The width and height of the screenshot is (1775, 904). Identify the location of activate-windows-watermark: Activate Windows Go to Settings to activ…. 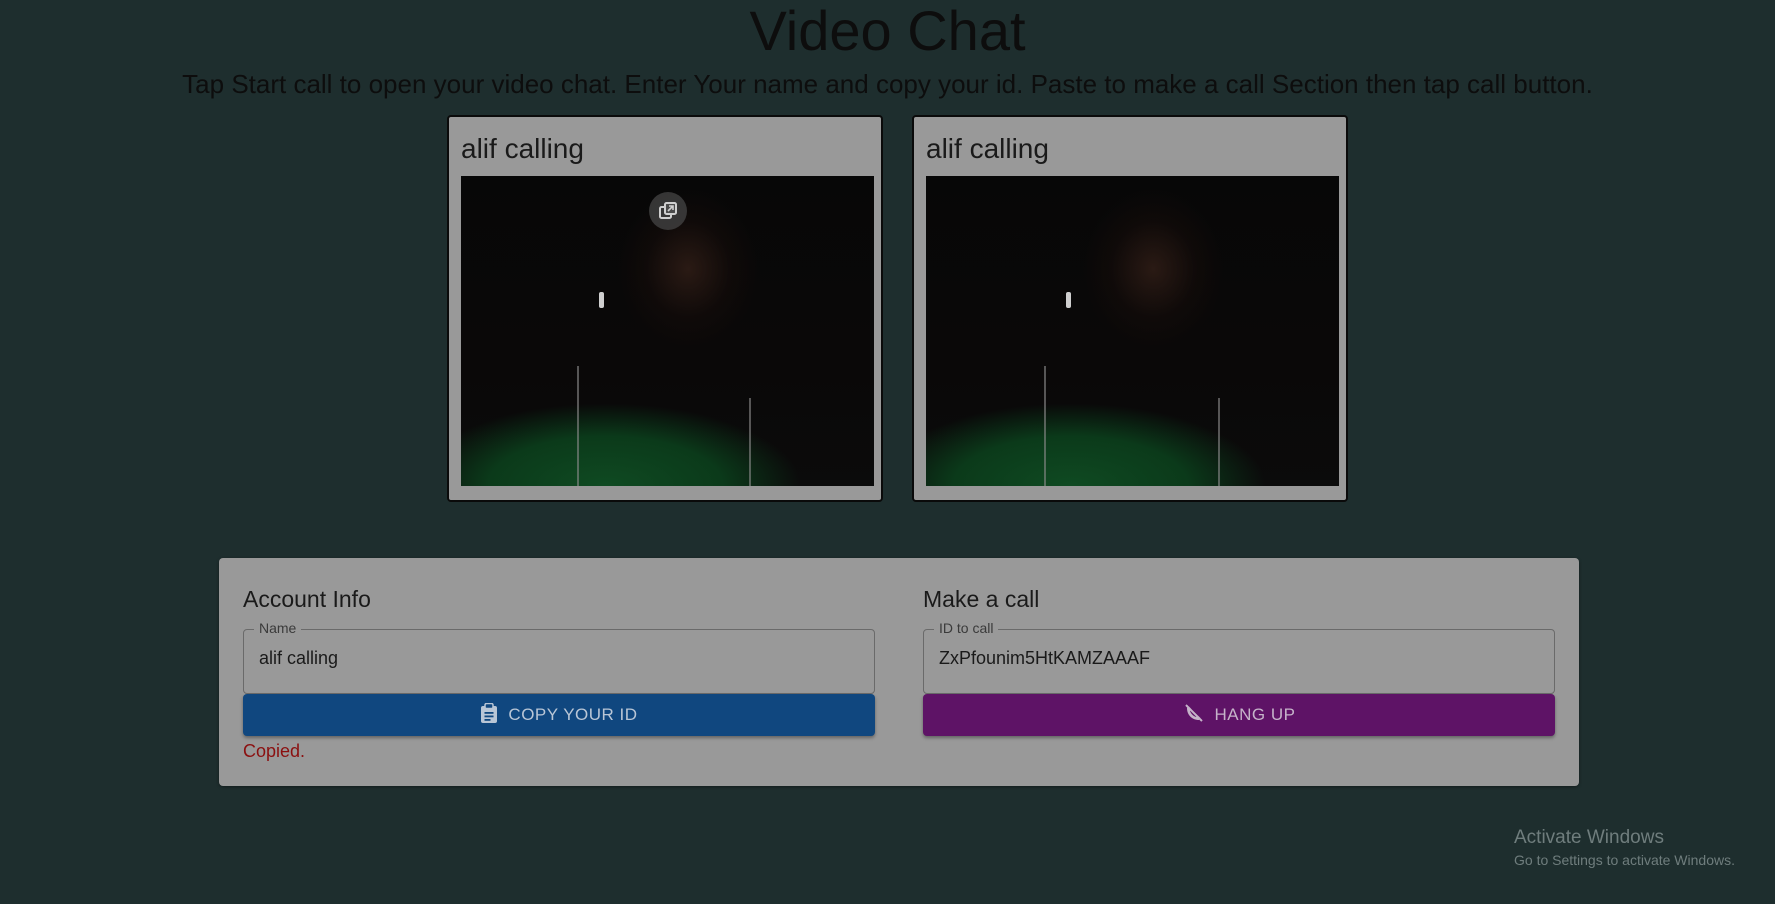
(1624, 848).